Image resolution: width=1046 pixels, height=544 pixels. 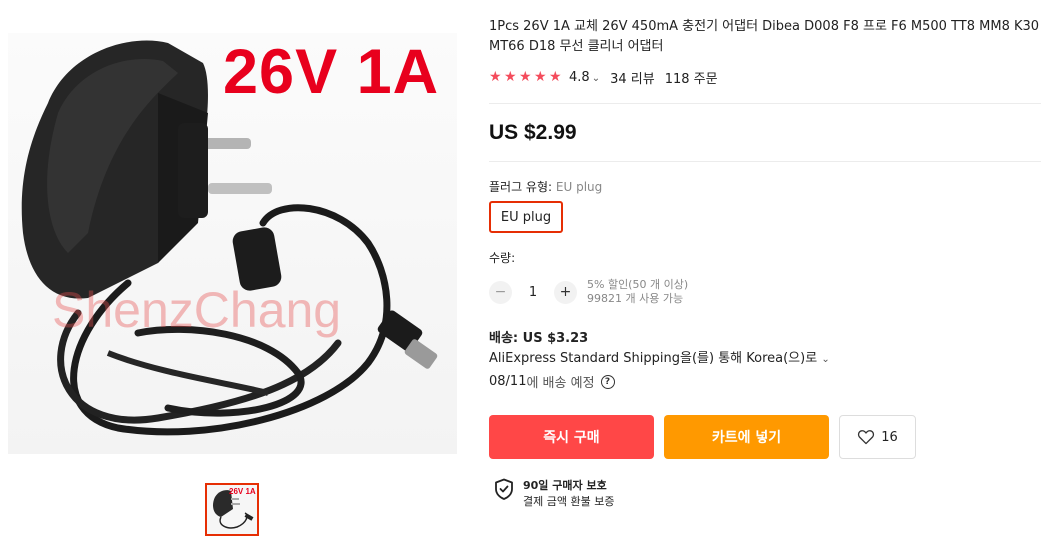 I want to click on plug-type-label: 플러그 유형: EU plug, so click(x=545, y=186).